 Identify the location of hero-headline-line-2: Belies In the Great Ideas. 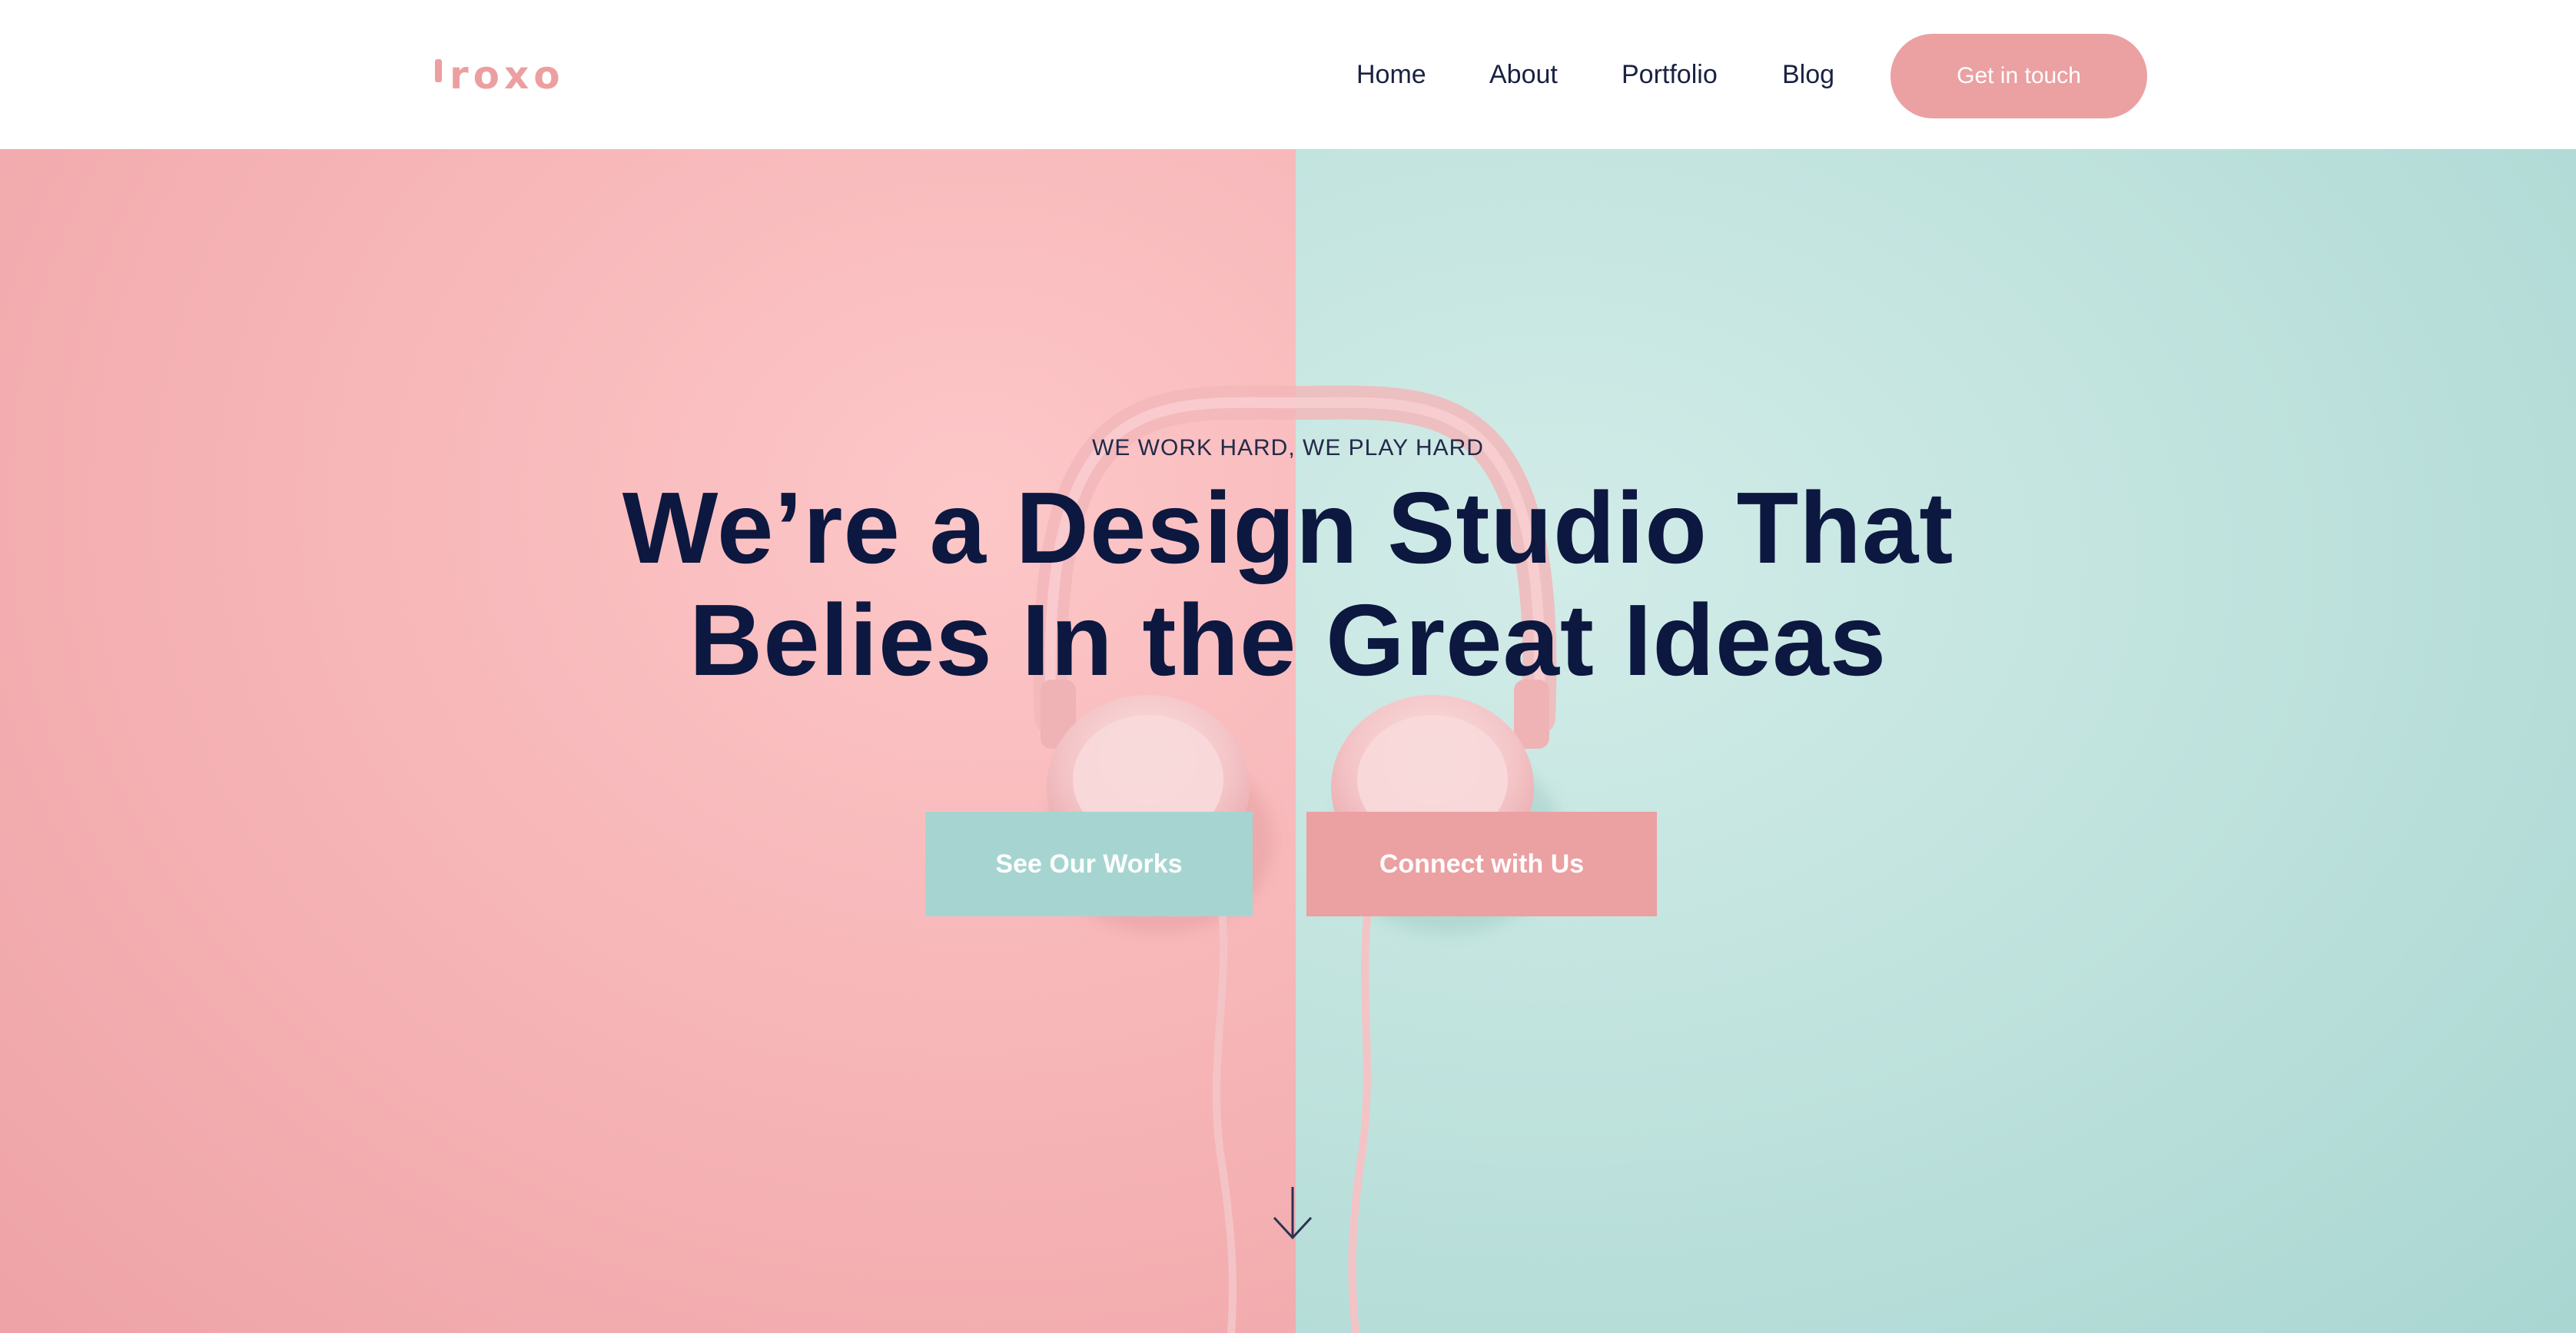
(1288, 639).